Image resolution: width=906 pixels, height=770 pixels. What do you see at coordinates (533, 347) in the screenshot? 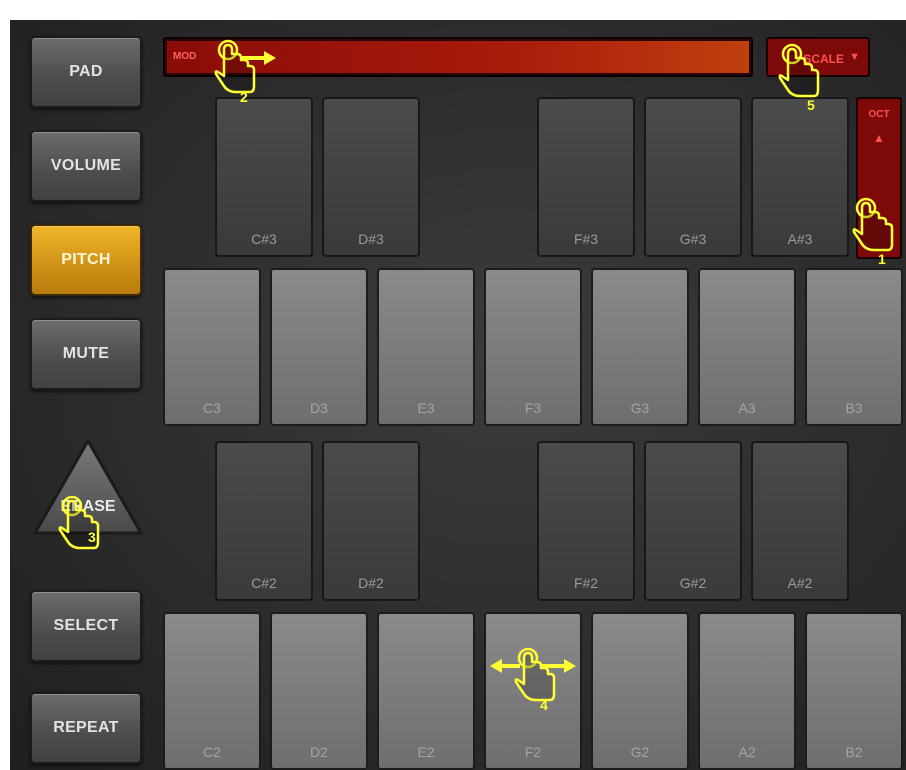
I see `key-f3: F3` at bounding box center [533, 347].